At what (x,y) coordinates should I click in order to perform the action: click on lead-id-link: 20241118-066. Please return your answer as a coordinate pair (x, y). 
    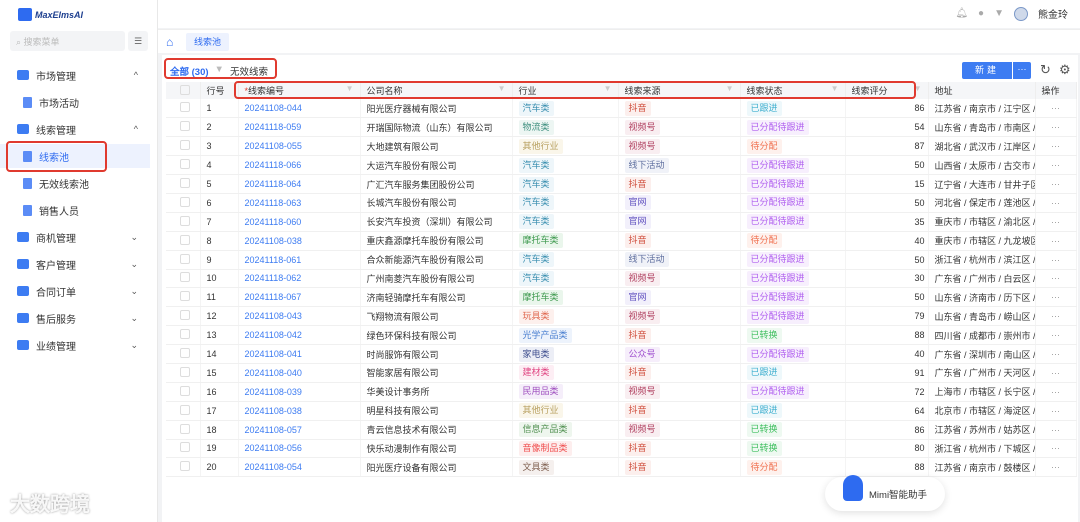
    Looking at the image, I should click on (299, 165).